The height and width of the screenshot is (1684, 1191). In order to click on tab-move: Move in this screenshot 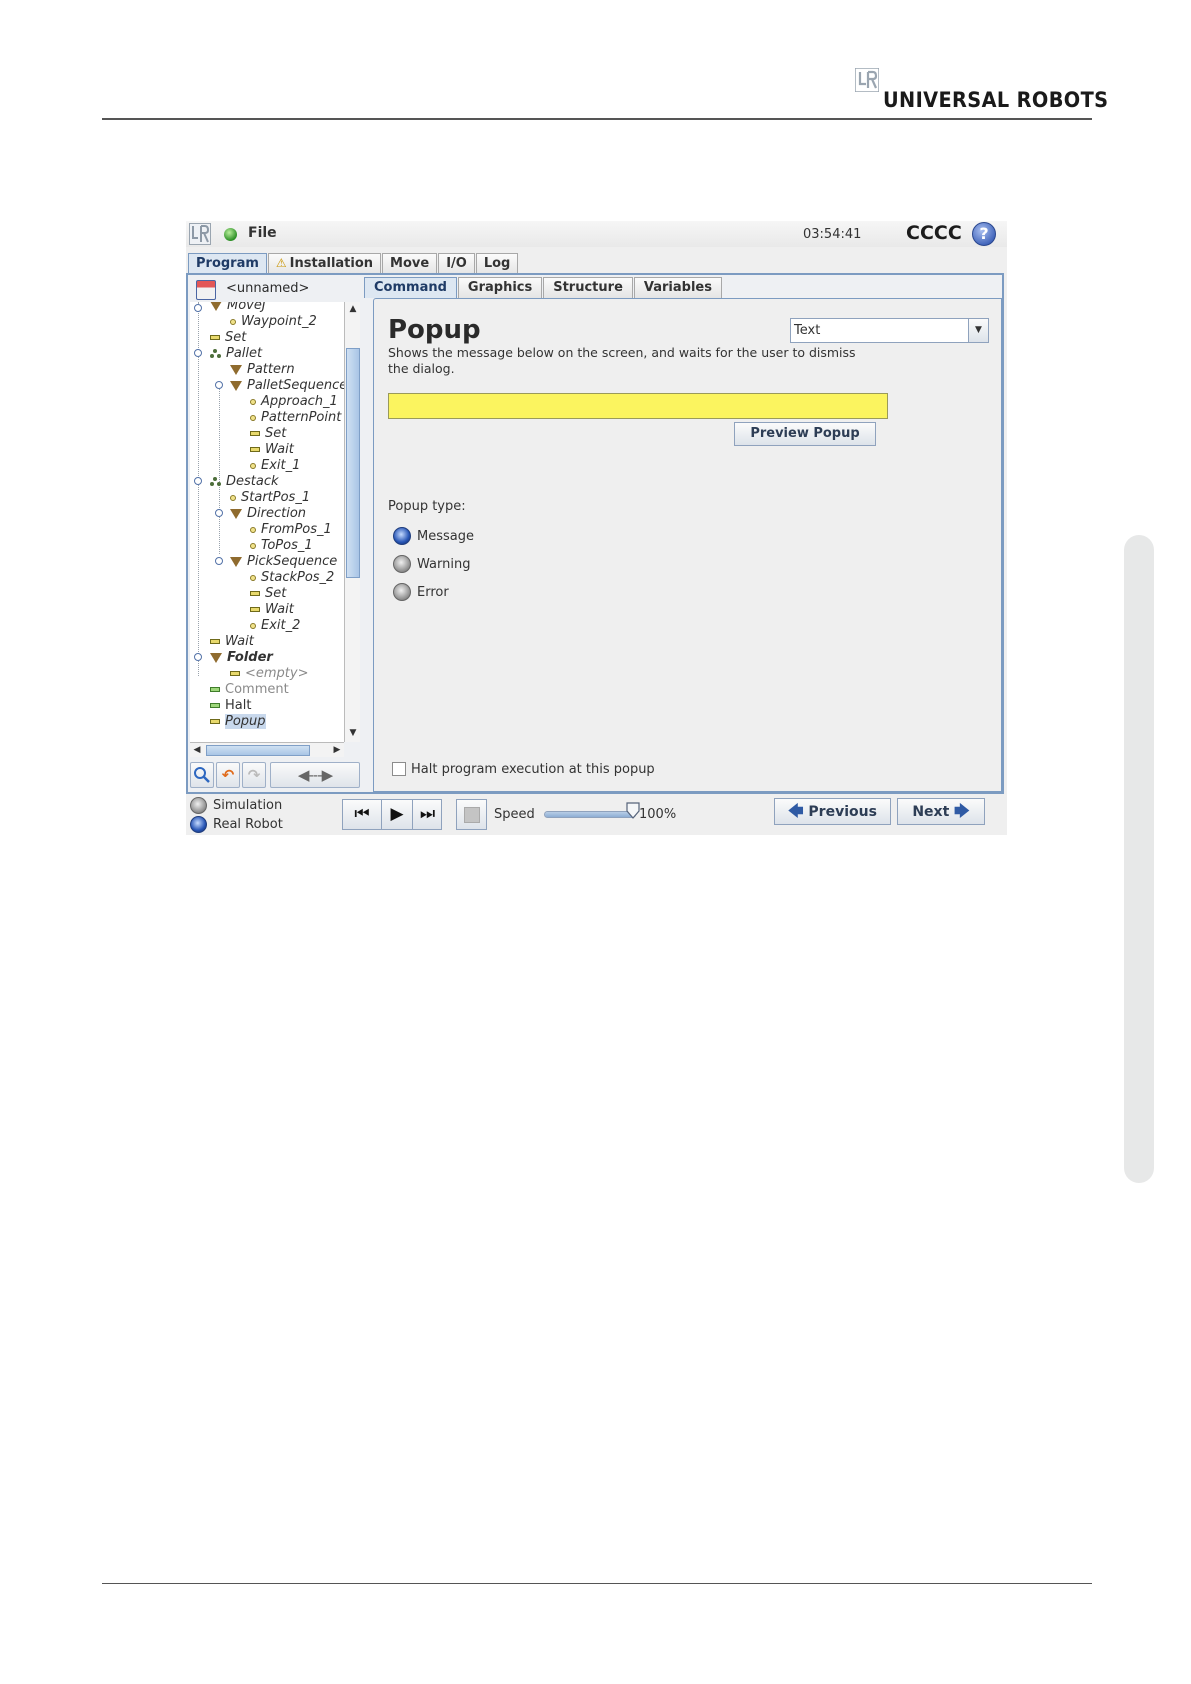, I will do `click(410, 263)`.